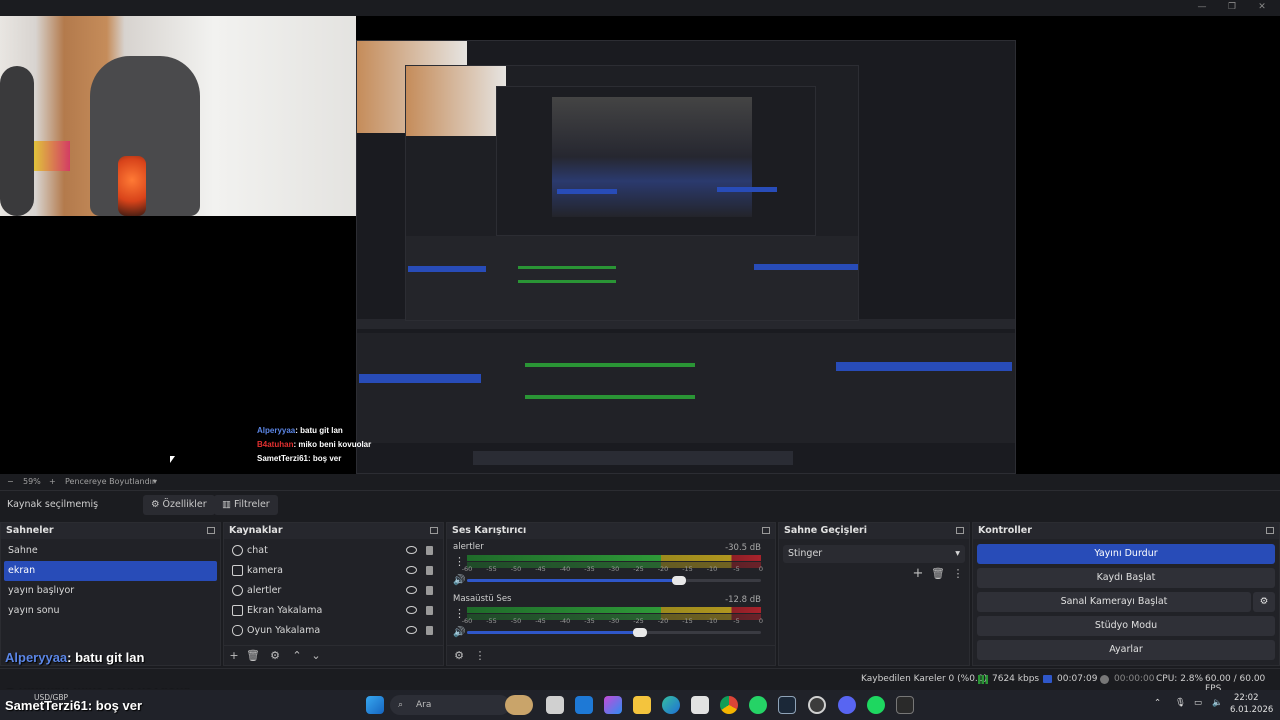 Image resolution: width=1280 pixels, height=720 pixels. I want to click on scene-item-selected: ekran, so click(110, 571).